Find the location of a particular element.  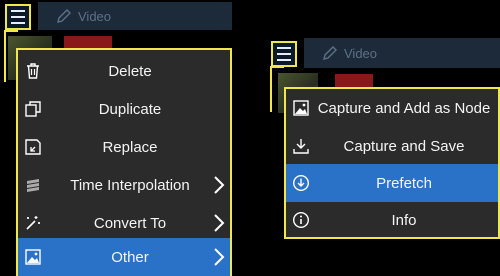

menu-item-time-interpolation: Time Interpolation is located at coordinates (124, 185).